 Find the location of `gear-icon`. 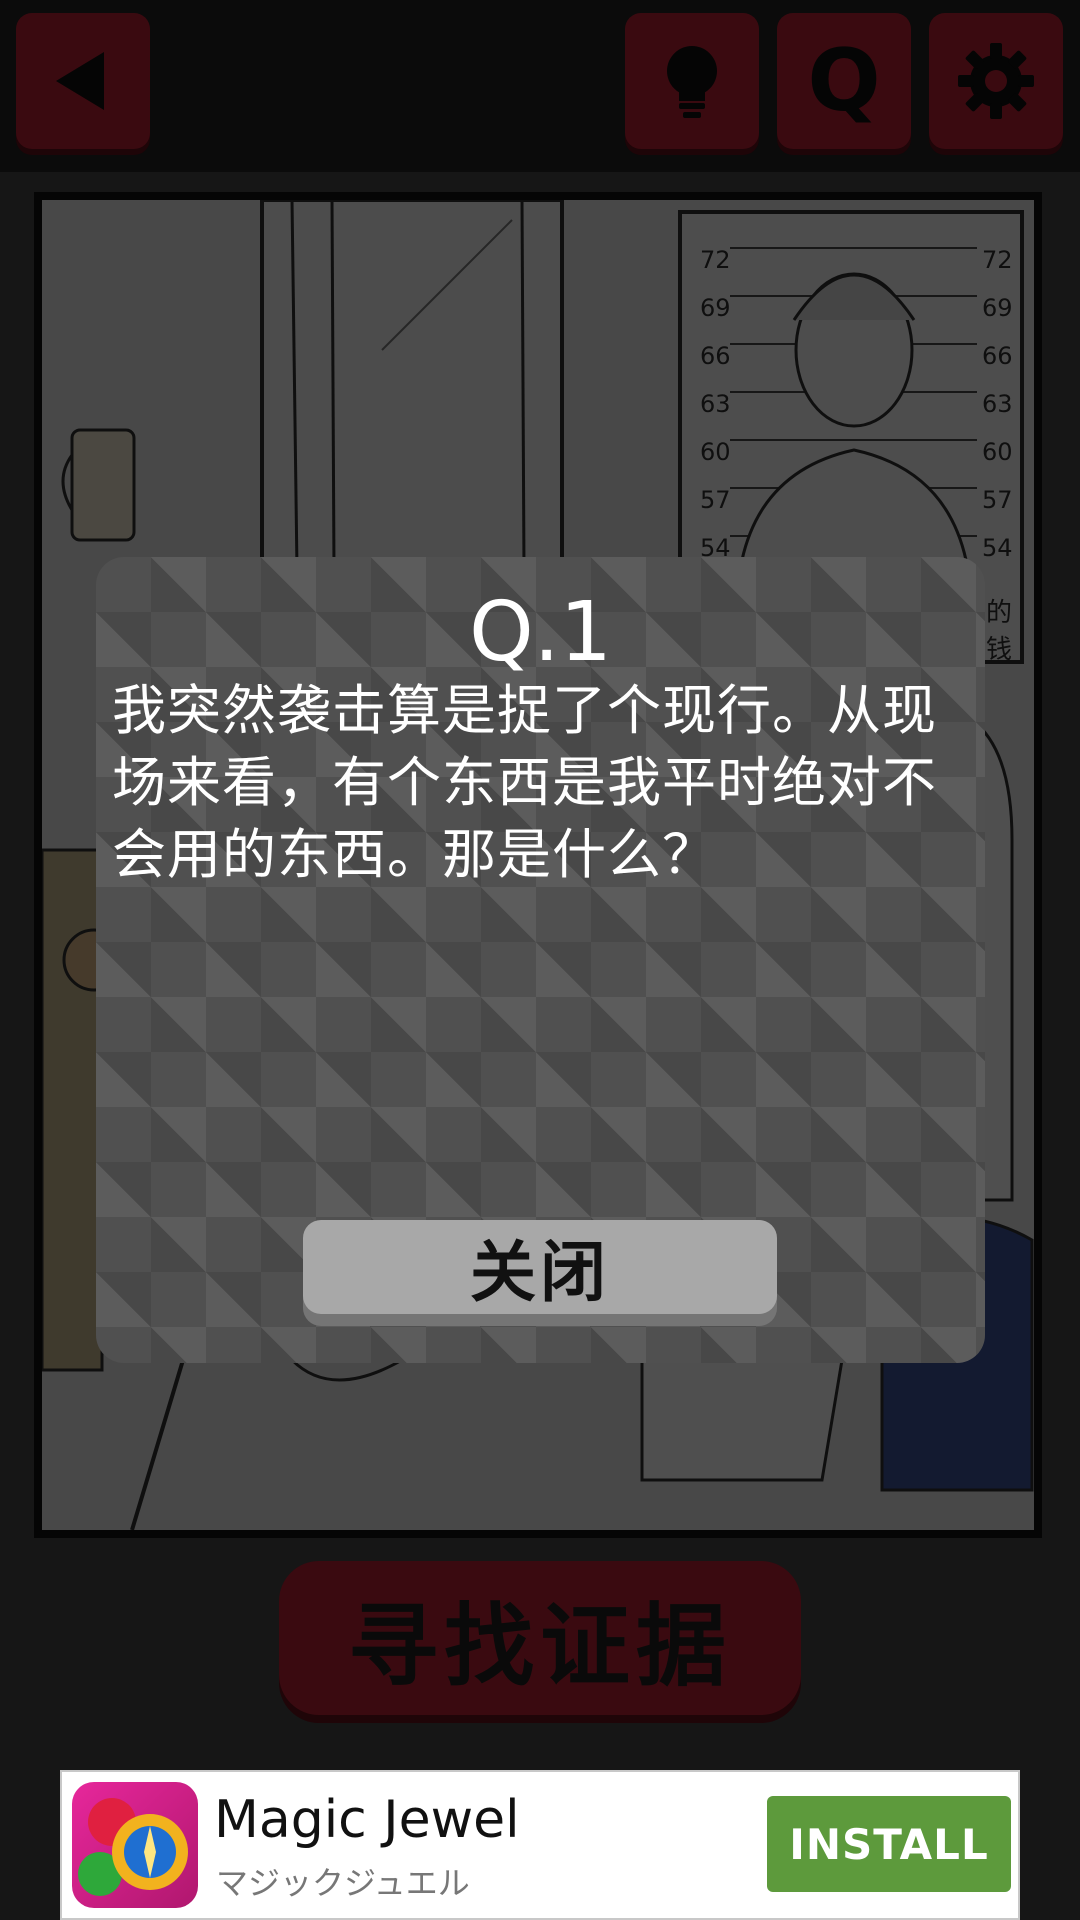

gear-icon is located at coordinates (996, 81).